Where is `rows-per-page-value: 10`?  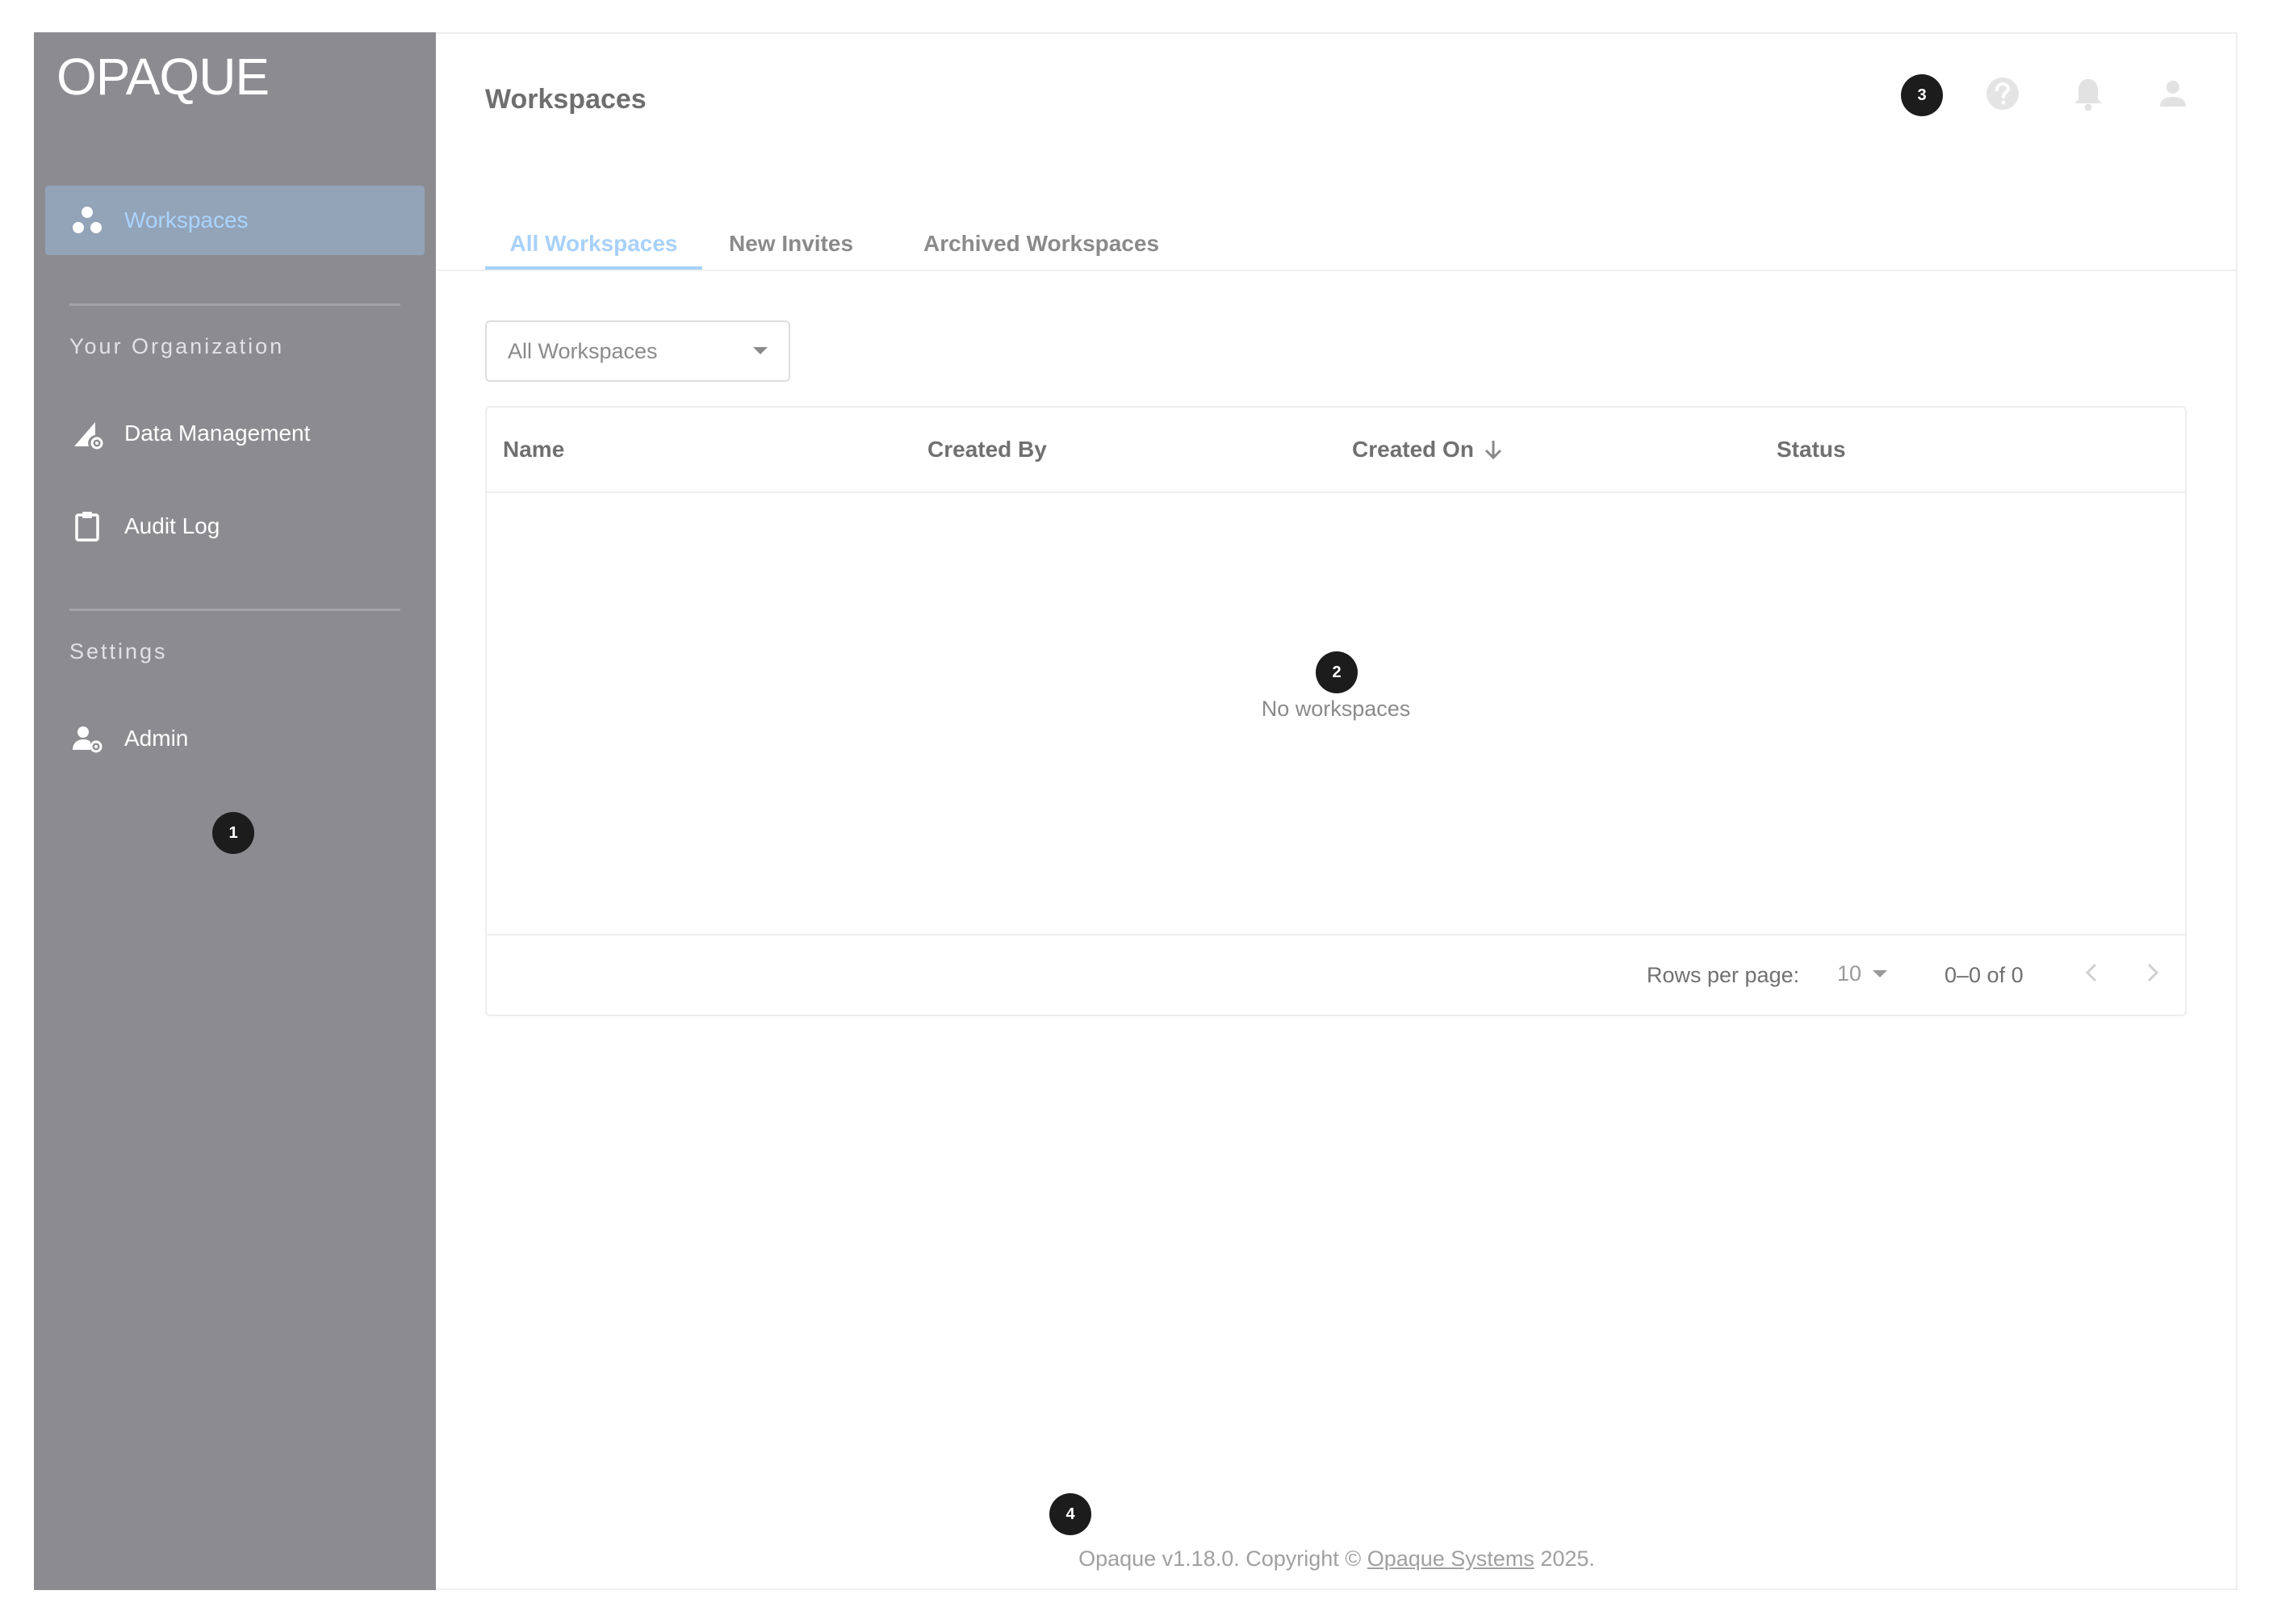 rows-per-page-value: 10 is located at coordinates (1850, 973).